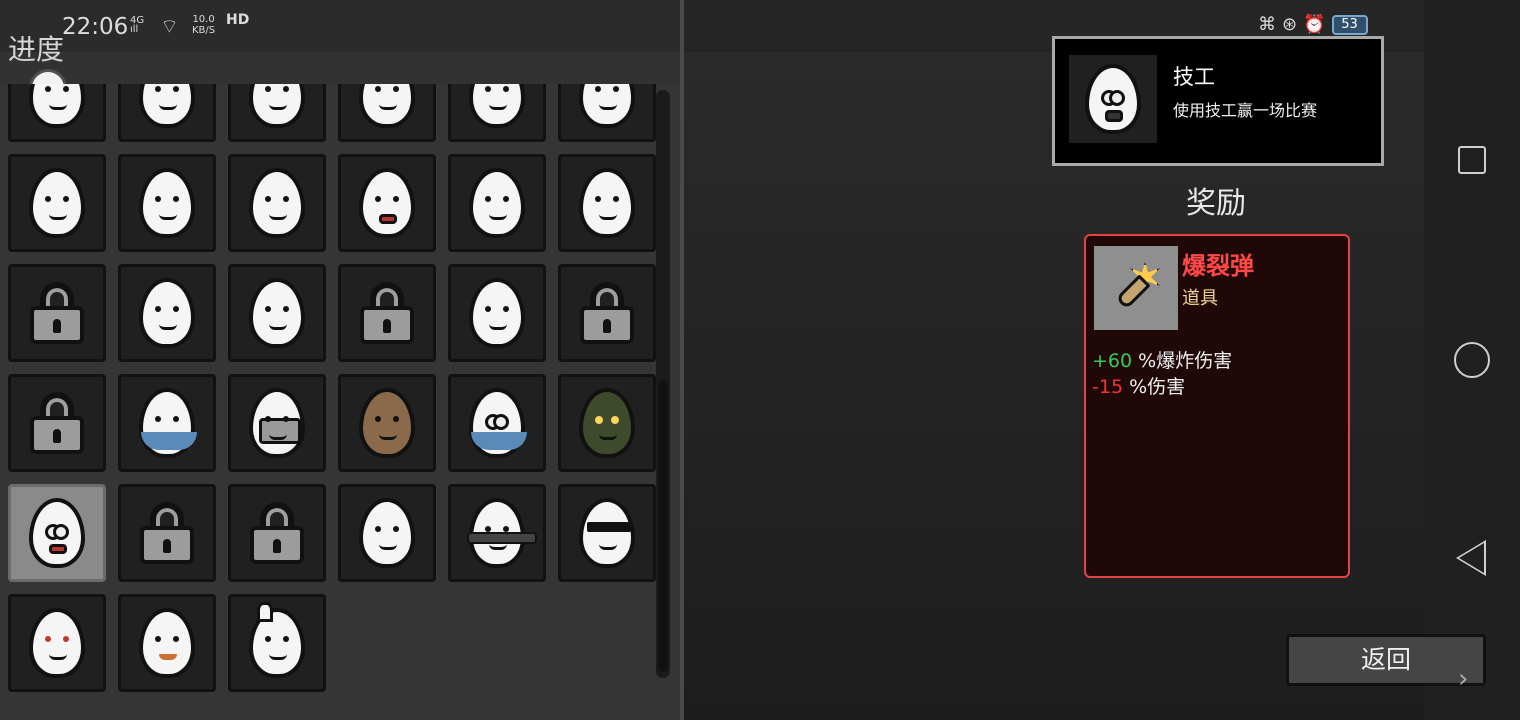 This screenshot has width=1520, height=720. Describe the element at coordinates (1154, 387) in the screenshot. I see `stat-label: %伤害` at that location.